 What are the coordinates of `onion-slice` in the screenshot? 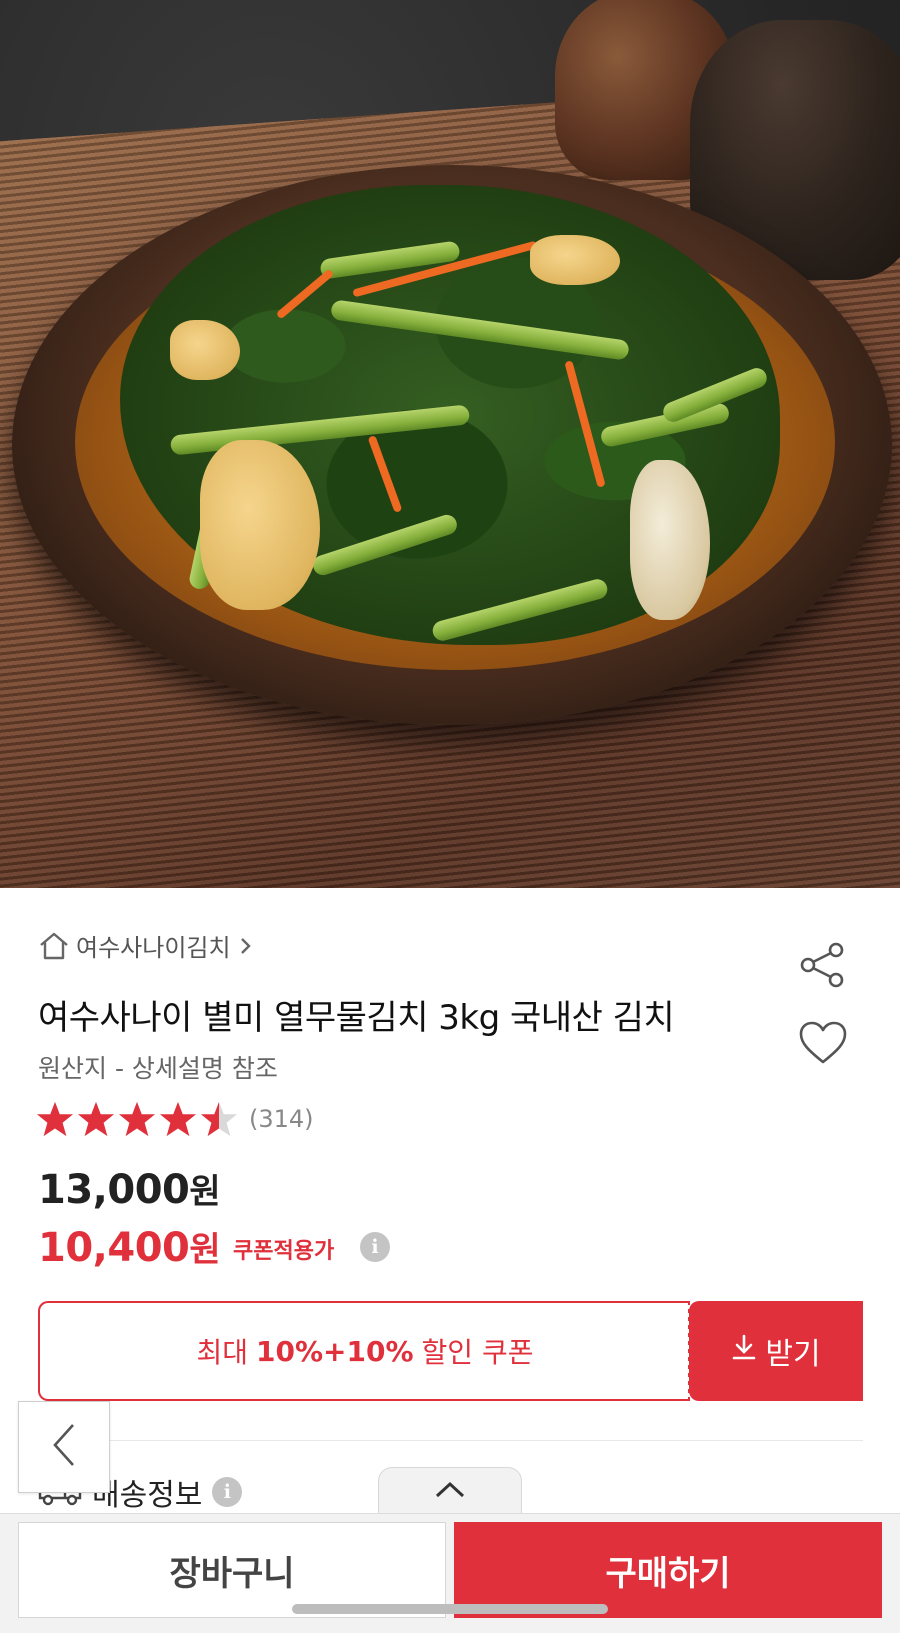 It's located at (670, 540).